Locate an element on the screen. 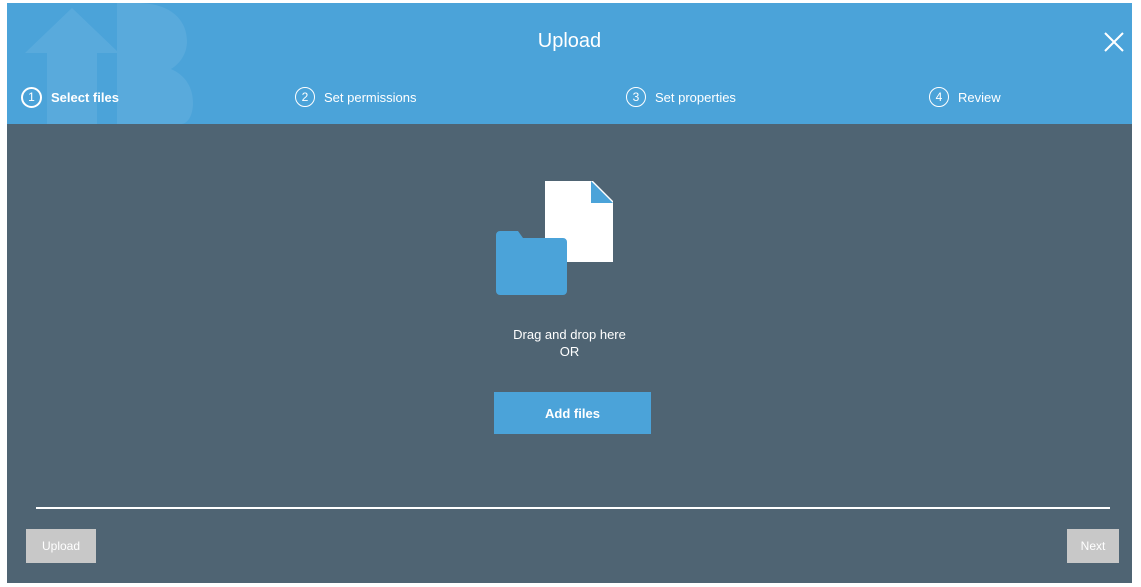  step-label: Select files is located at coordinates (85, 97).